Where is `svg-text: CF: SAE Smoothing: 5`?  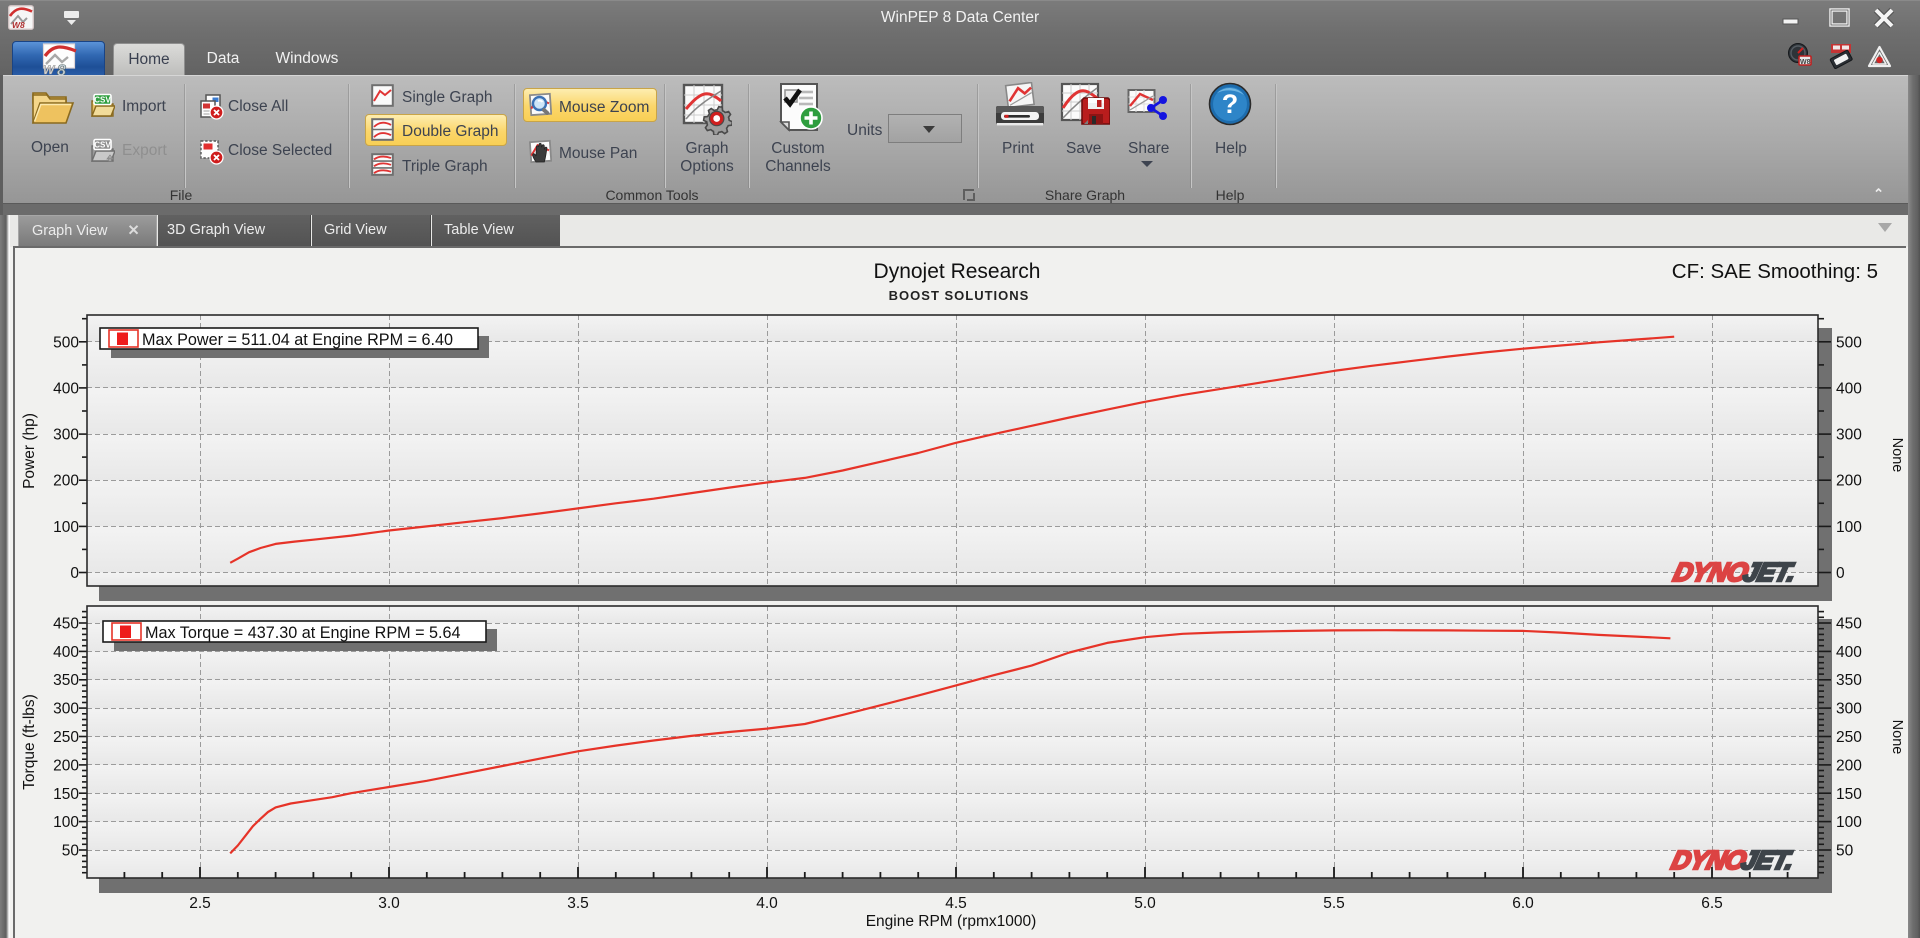
svg-text: CF: SAE Smoothing: 5 is located at coordinates (1775, 271).